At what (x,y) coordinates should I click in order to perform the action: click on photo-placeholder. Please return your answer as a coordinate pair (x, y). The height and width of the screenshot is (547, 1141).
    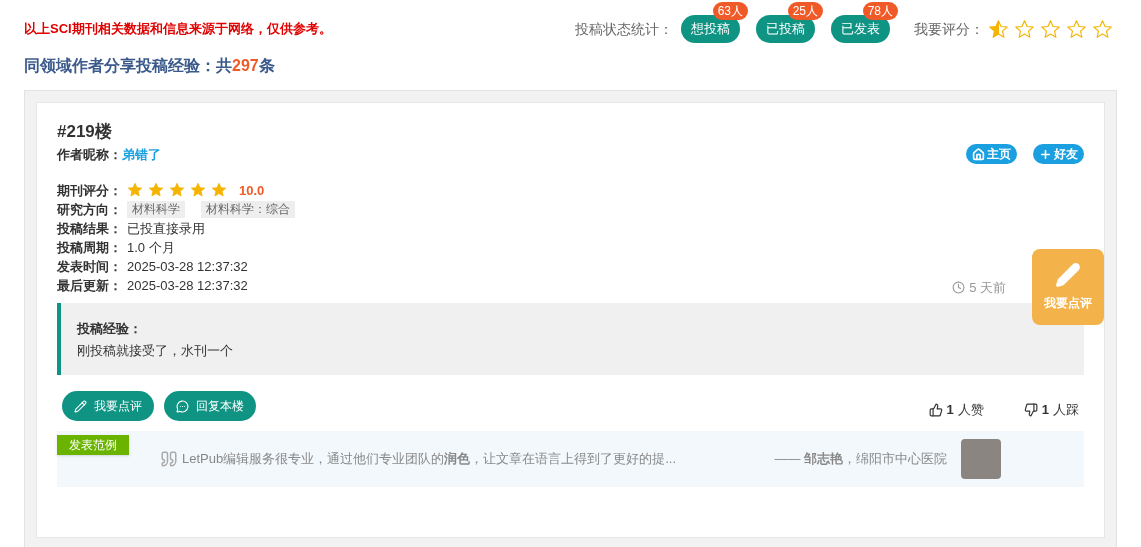
    Looking at the image, I should click on (981, 459).